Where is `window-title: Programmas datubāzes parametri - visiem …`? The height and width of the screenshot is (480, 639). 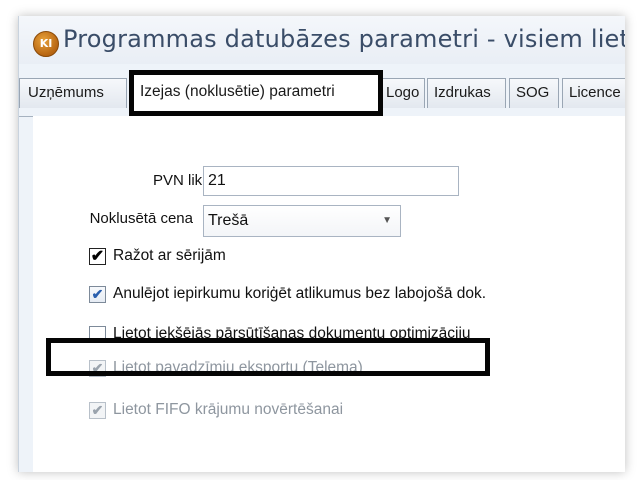 window-title: Programmas datubāzes parametri - visiem … is located at coordinates (344, 39).